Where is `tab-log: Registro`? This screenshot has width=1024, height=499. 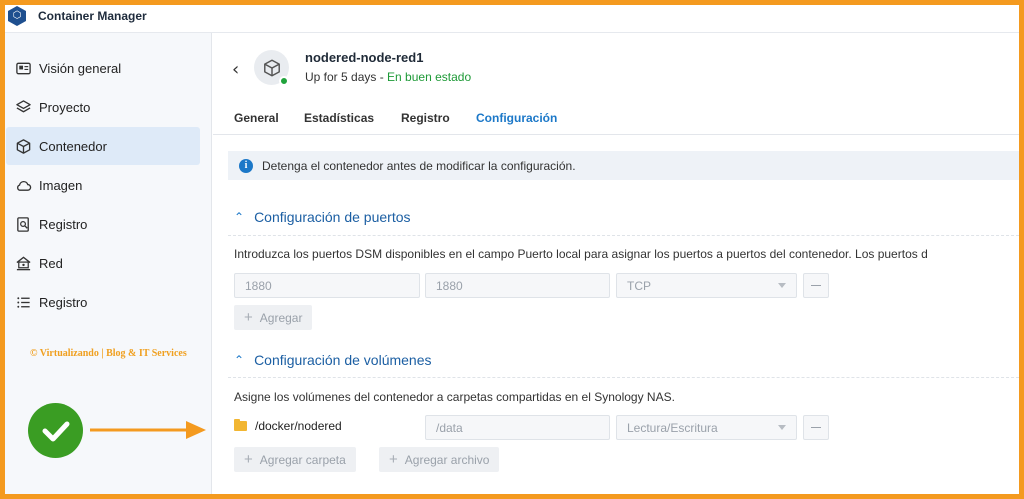
tab-log: Registro is located at coordinates (425, 122).